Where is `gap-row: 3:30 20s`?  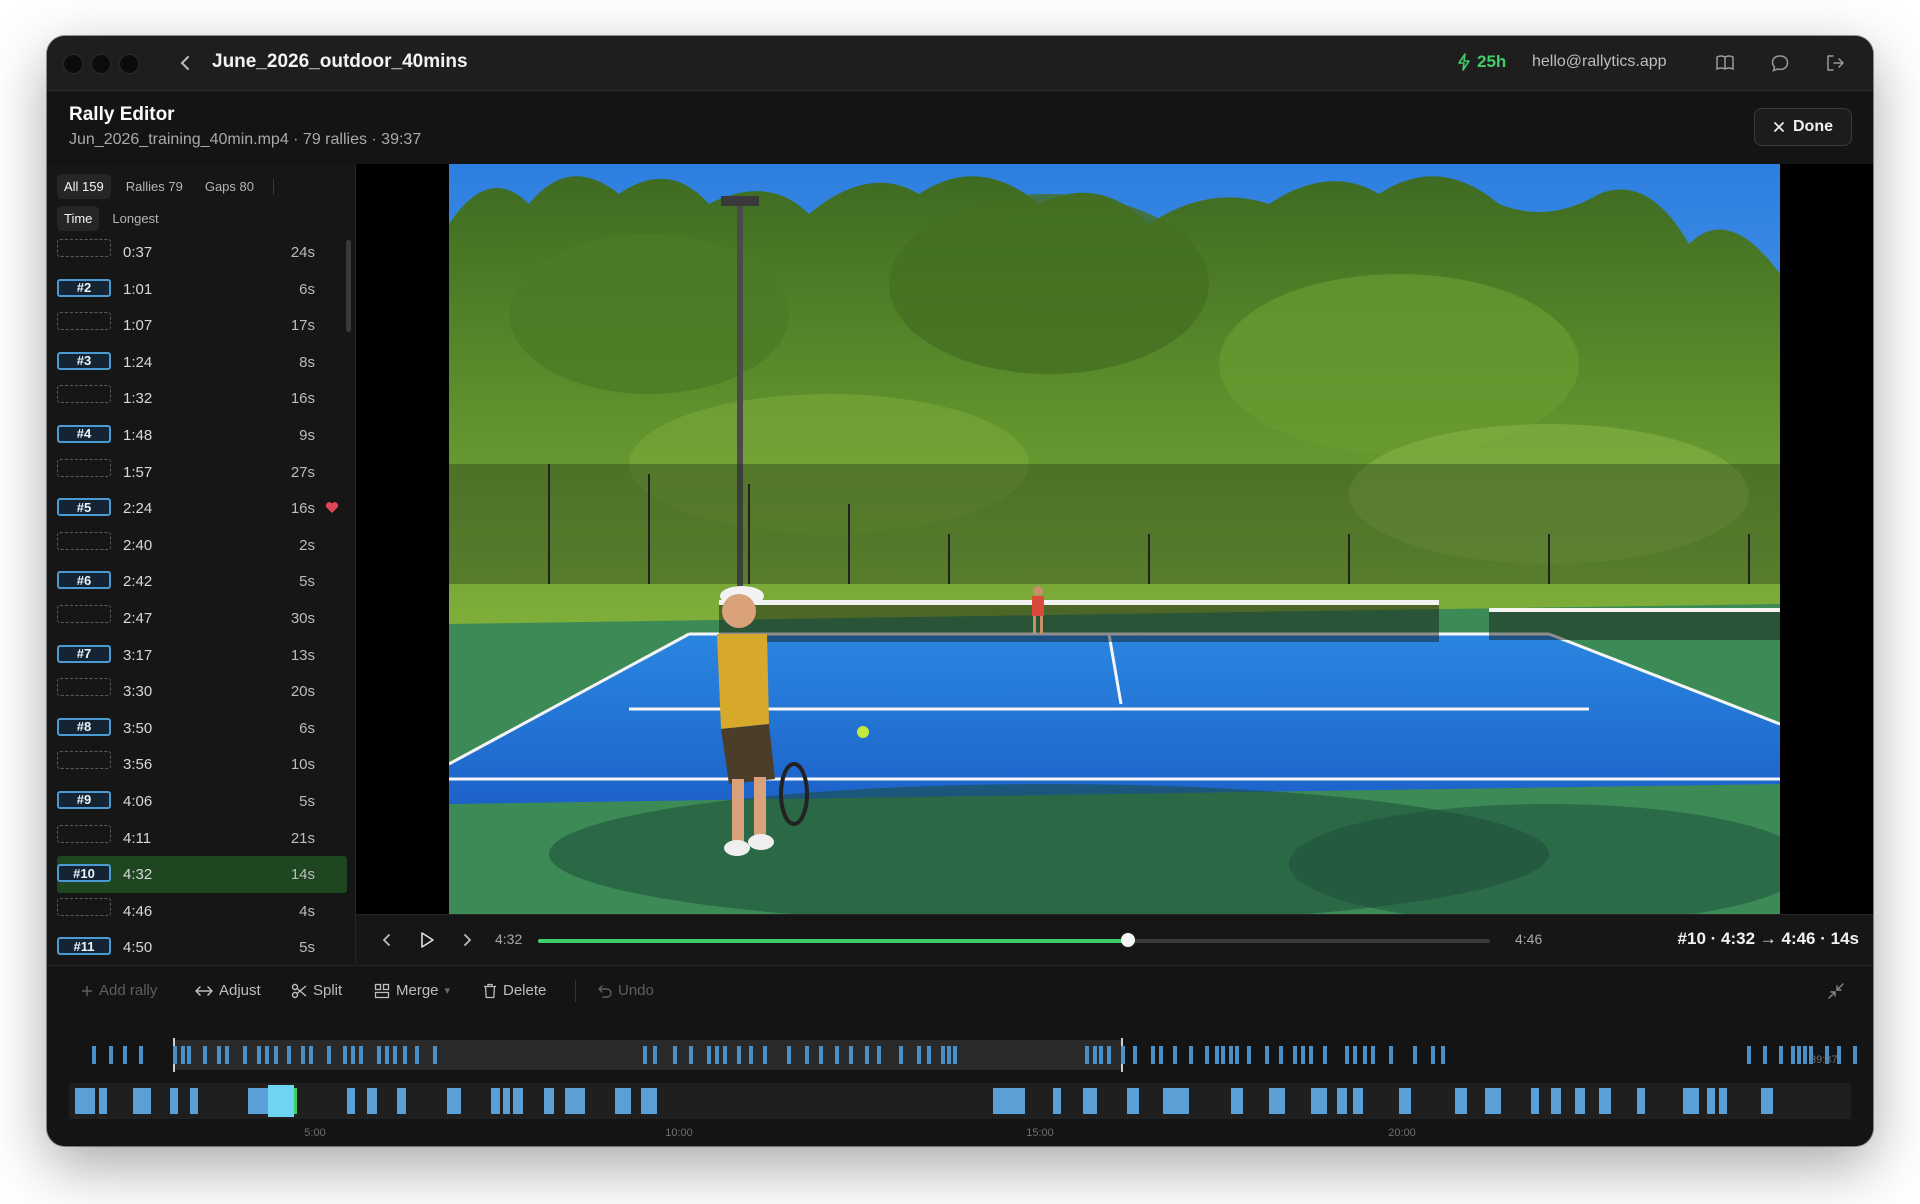
gap-row: 3:30 20s is located at coordinates (202, 691).